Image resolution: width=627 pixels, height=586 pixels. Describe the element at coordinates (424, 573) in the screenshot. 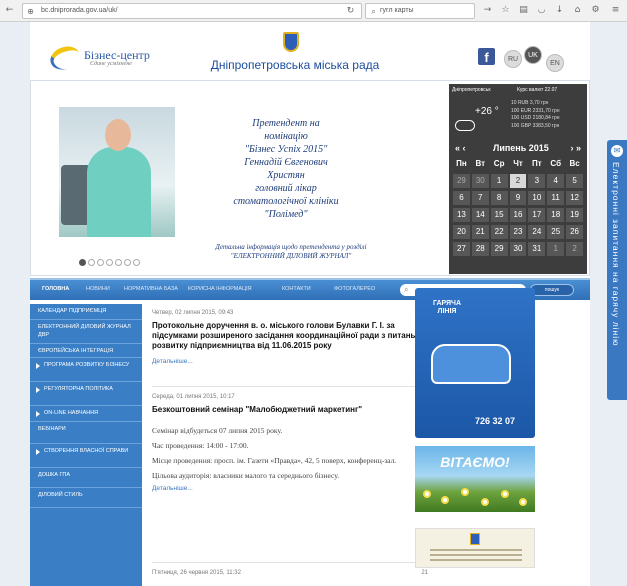

I see `comment-count: 21` at that location.